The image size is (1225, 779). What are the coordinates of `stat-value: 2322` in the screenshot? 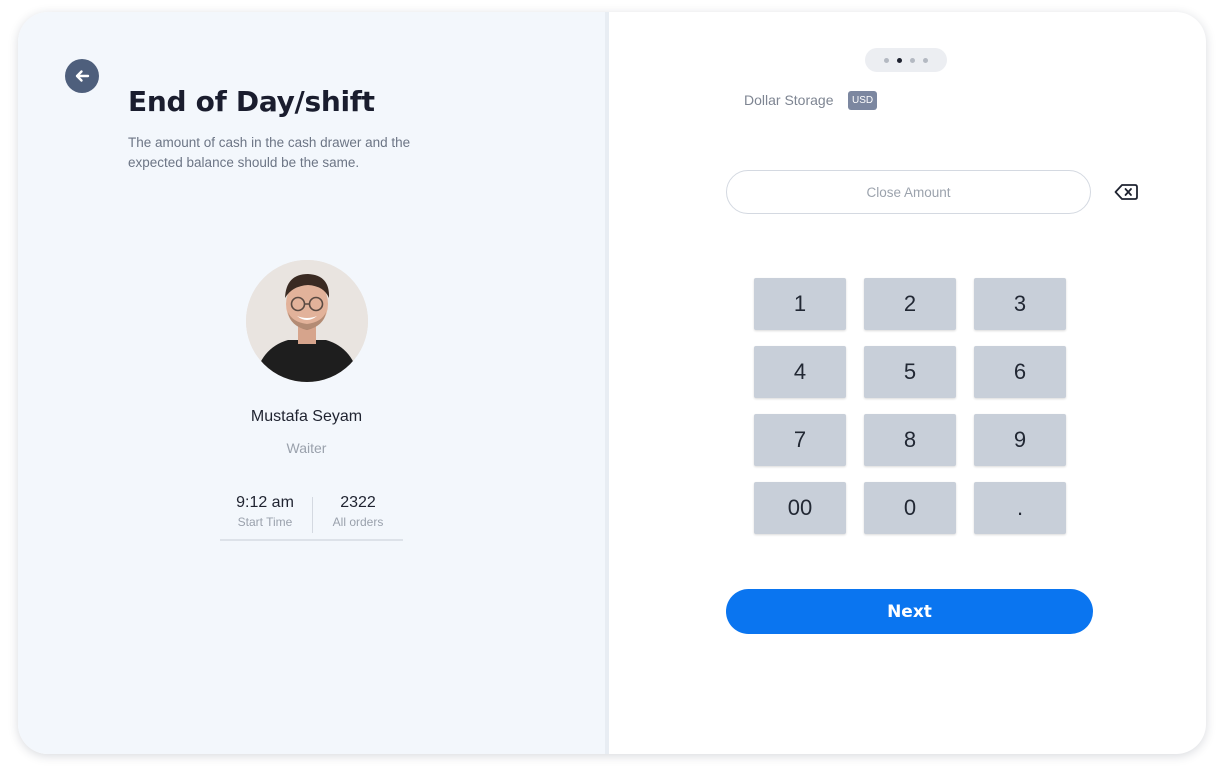 It's located at (358, 502).